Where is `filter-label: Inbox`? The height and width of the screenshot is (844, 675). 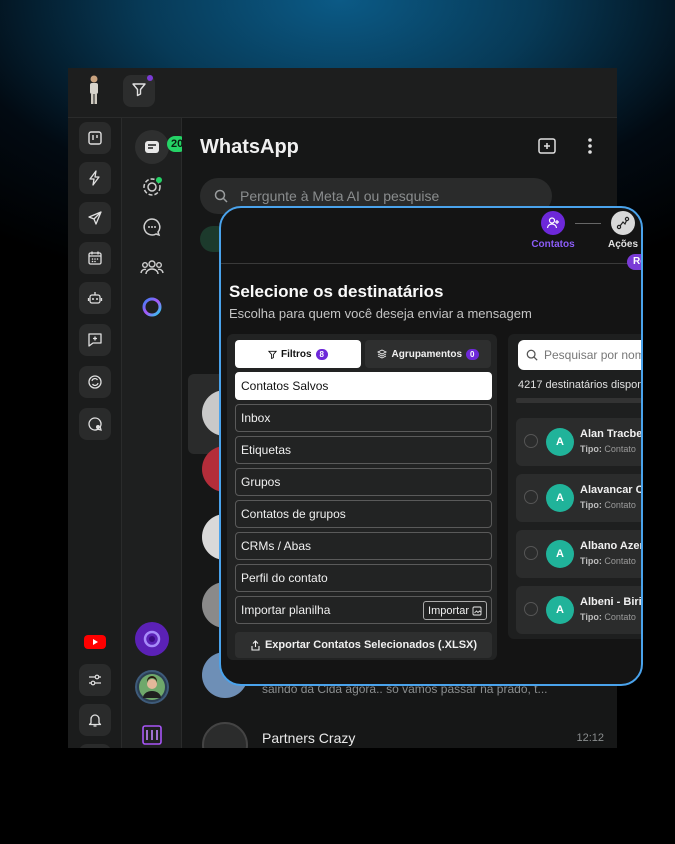
filter-label: Inbox is located at coordinates (256, 418).